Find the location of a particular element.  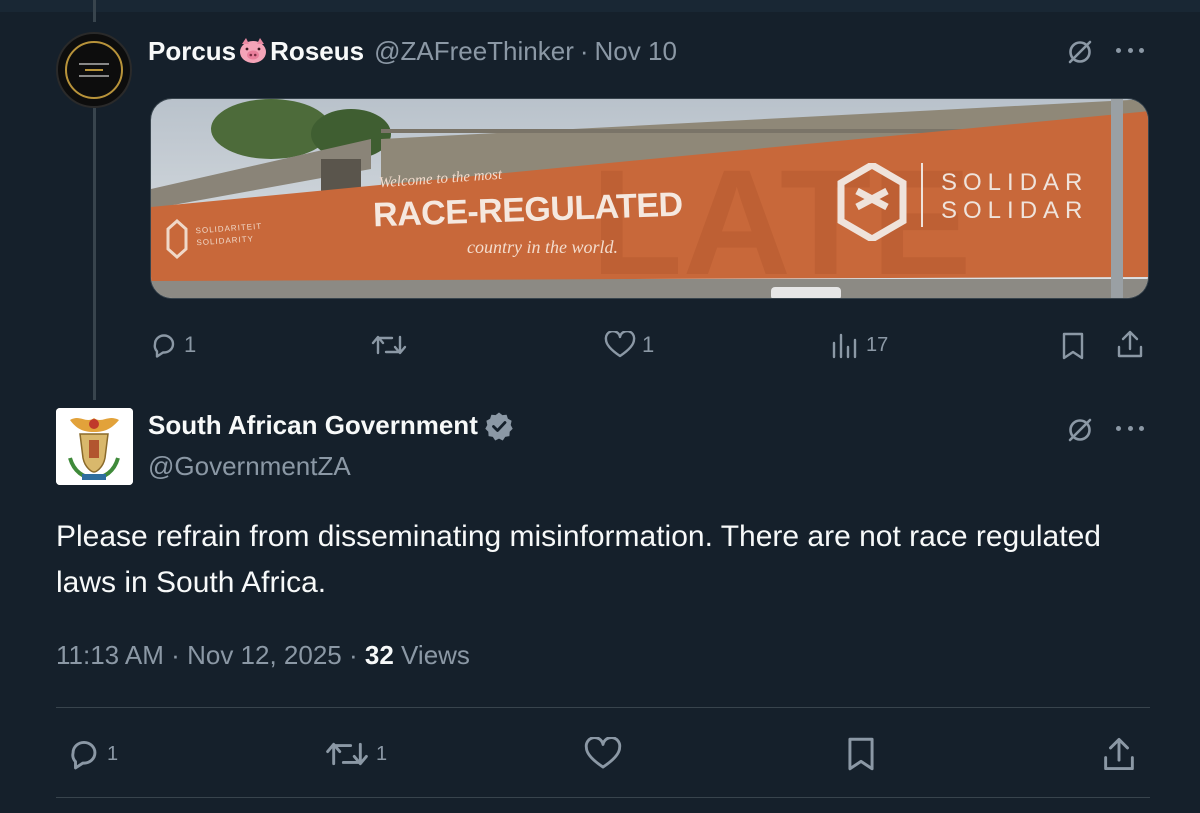

banner-line3: country in the world. is located at coordinates (542, 247).